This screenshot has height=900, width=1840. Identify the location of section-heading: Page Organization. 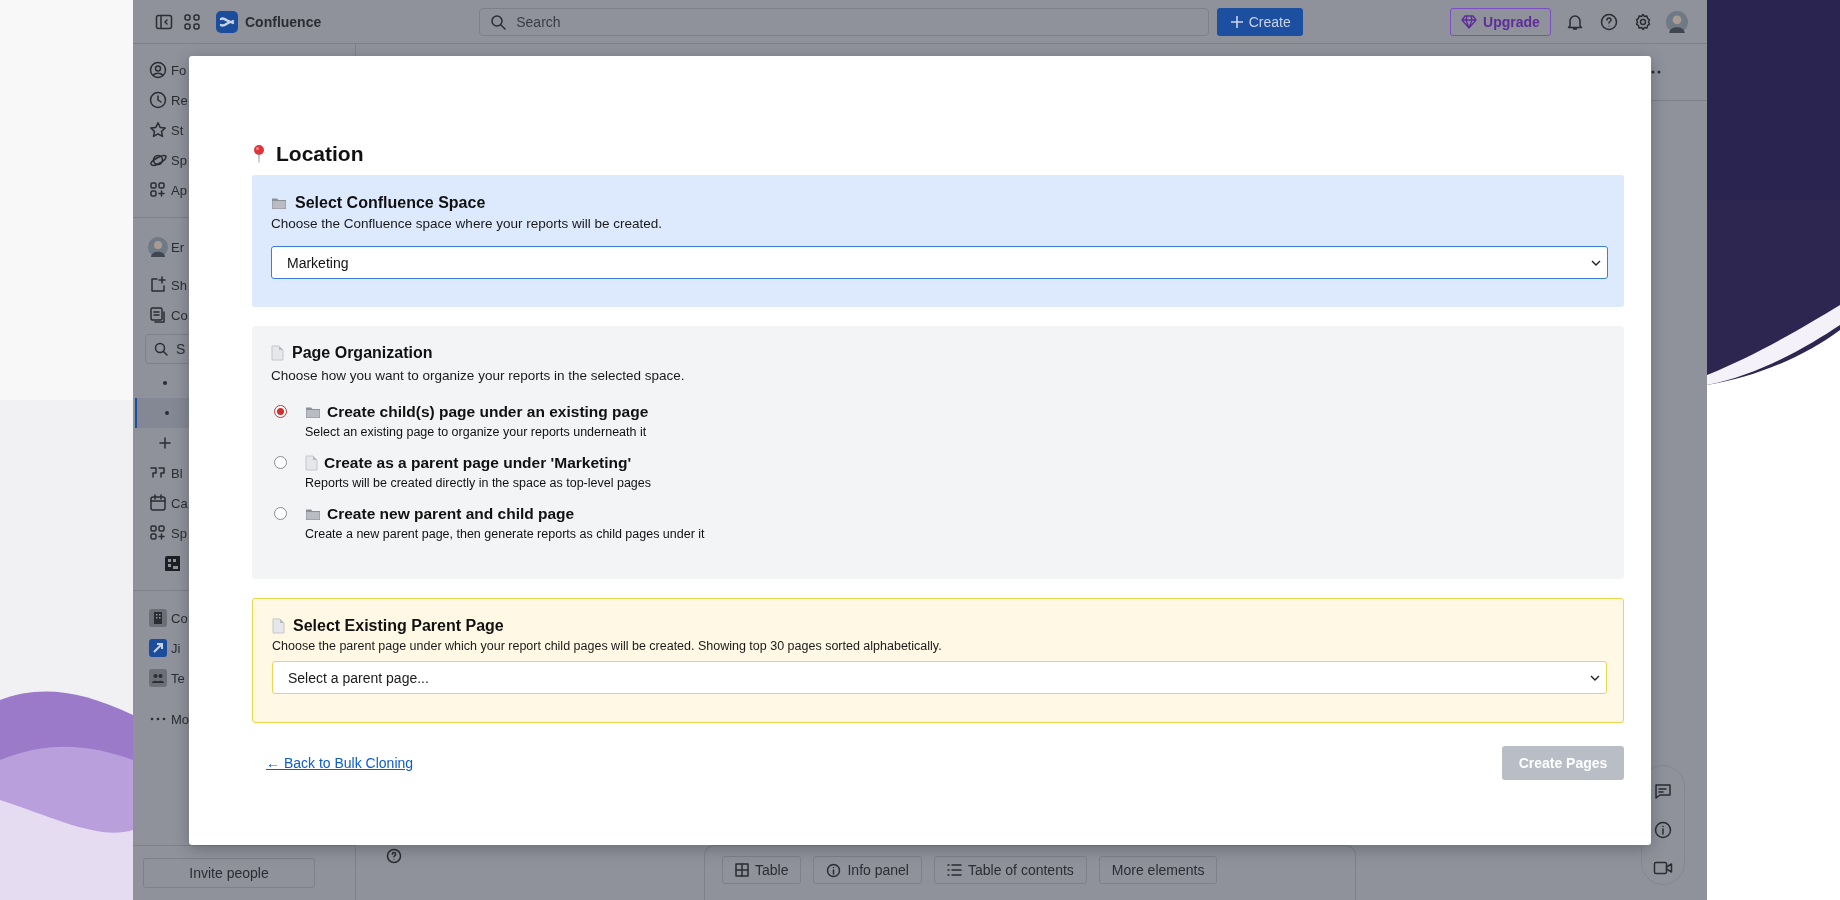
(362, 353).